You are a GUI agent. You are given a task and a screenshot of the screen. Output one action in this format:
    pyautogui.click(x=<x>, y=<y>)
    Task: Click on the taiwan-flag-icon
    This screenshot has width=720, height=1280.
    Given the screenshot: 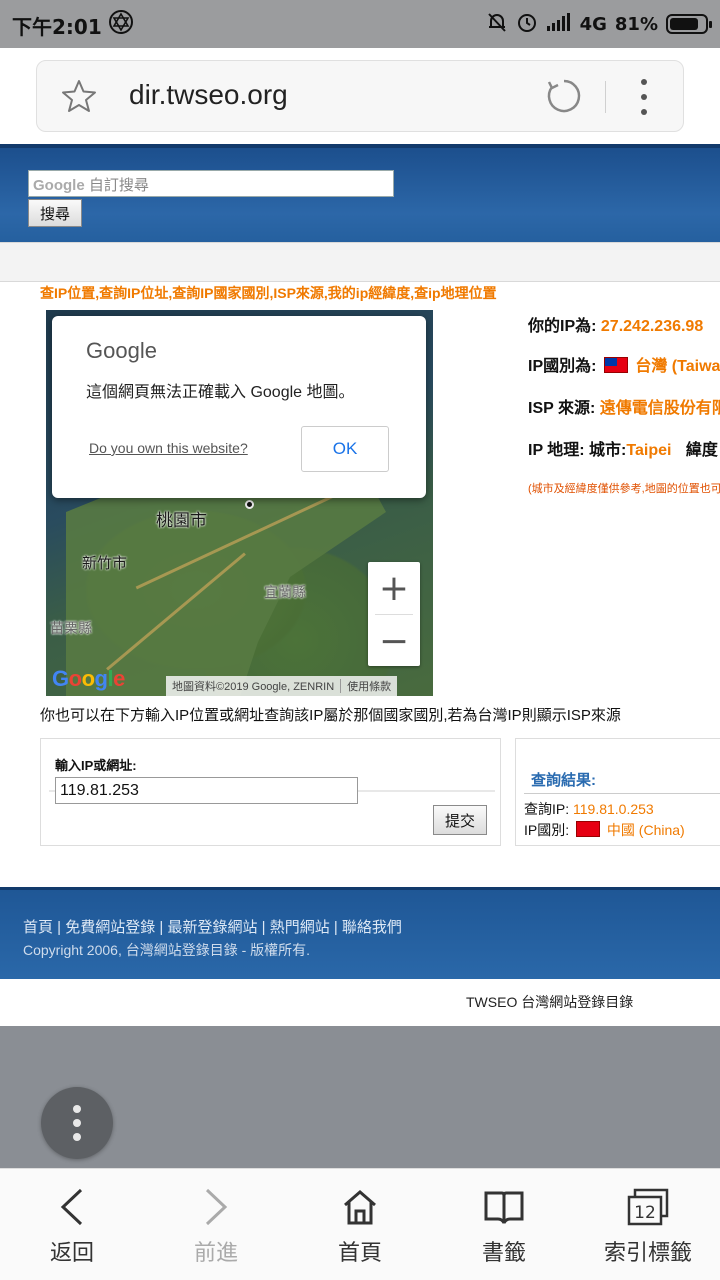 What is the action you would take?
    pyautogui.click(x=615, y=365)
    